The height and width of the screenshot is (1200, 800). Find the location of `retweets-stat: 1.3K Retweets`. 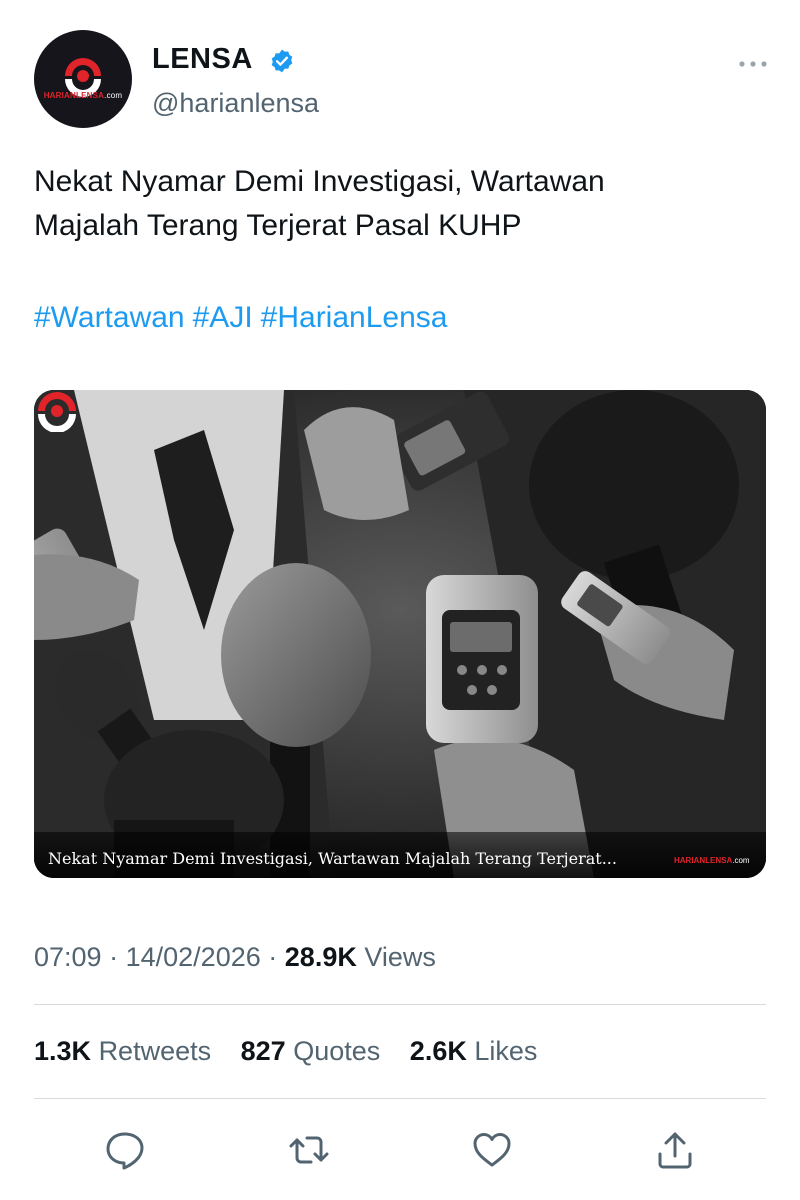

retweets-stat: 1.3K Retweets is located at coordinates (122, 1051).